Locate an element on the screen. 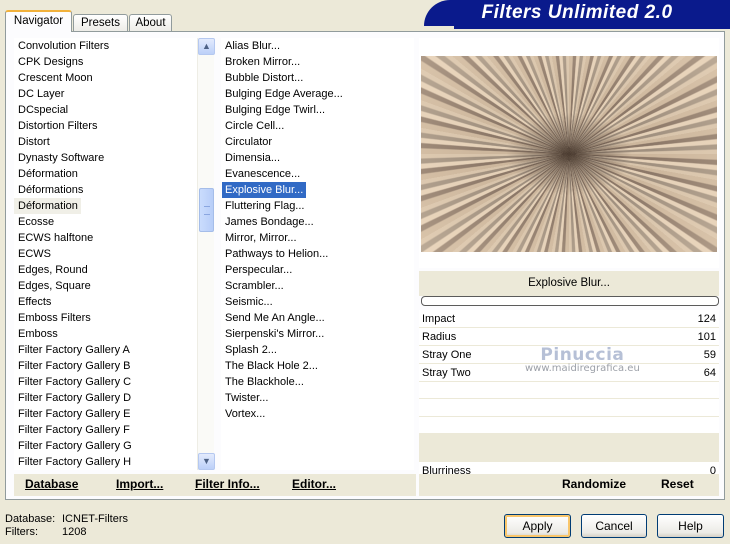 The height and width of the screenshot is (544, 730). preview-toolbar: Randomize Reset is located at coordinates (569, 485).